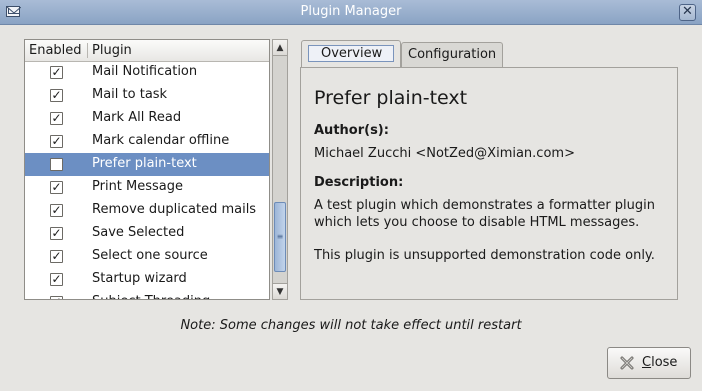  I want to click on scroll-down-arrow-icon: ▼, so click(280, 291).